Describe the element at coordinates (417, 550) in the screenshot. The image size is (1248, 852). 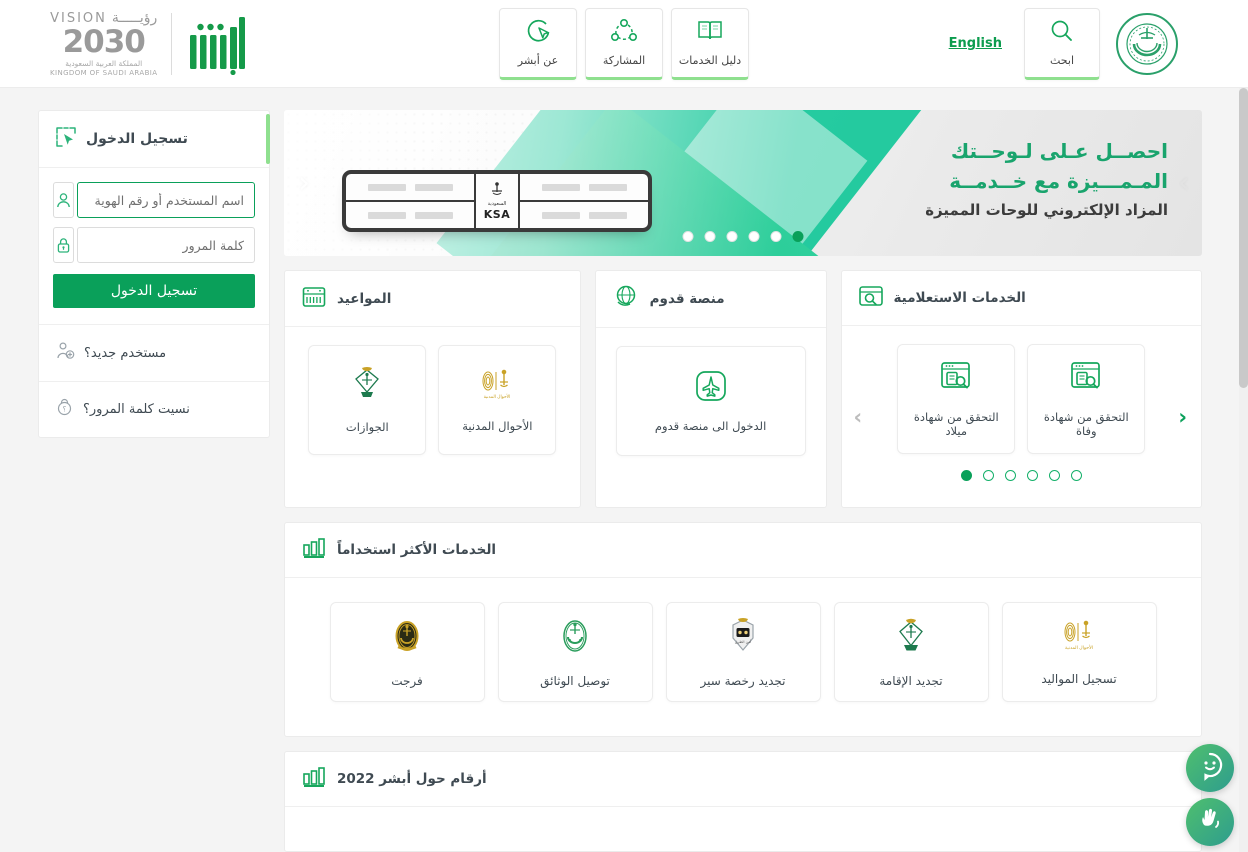
I see `card-title-most-used: الخدمات الأكثر استخداماً` at that location.